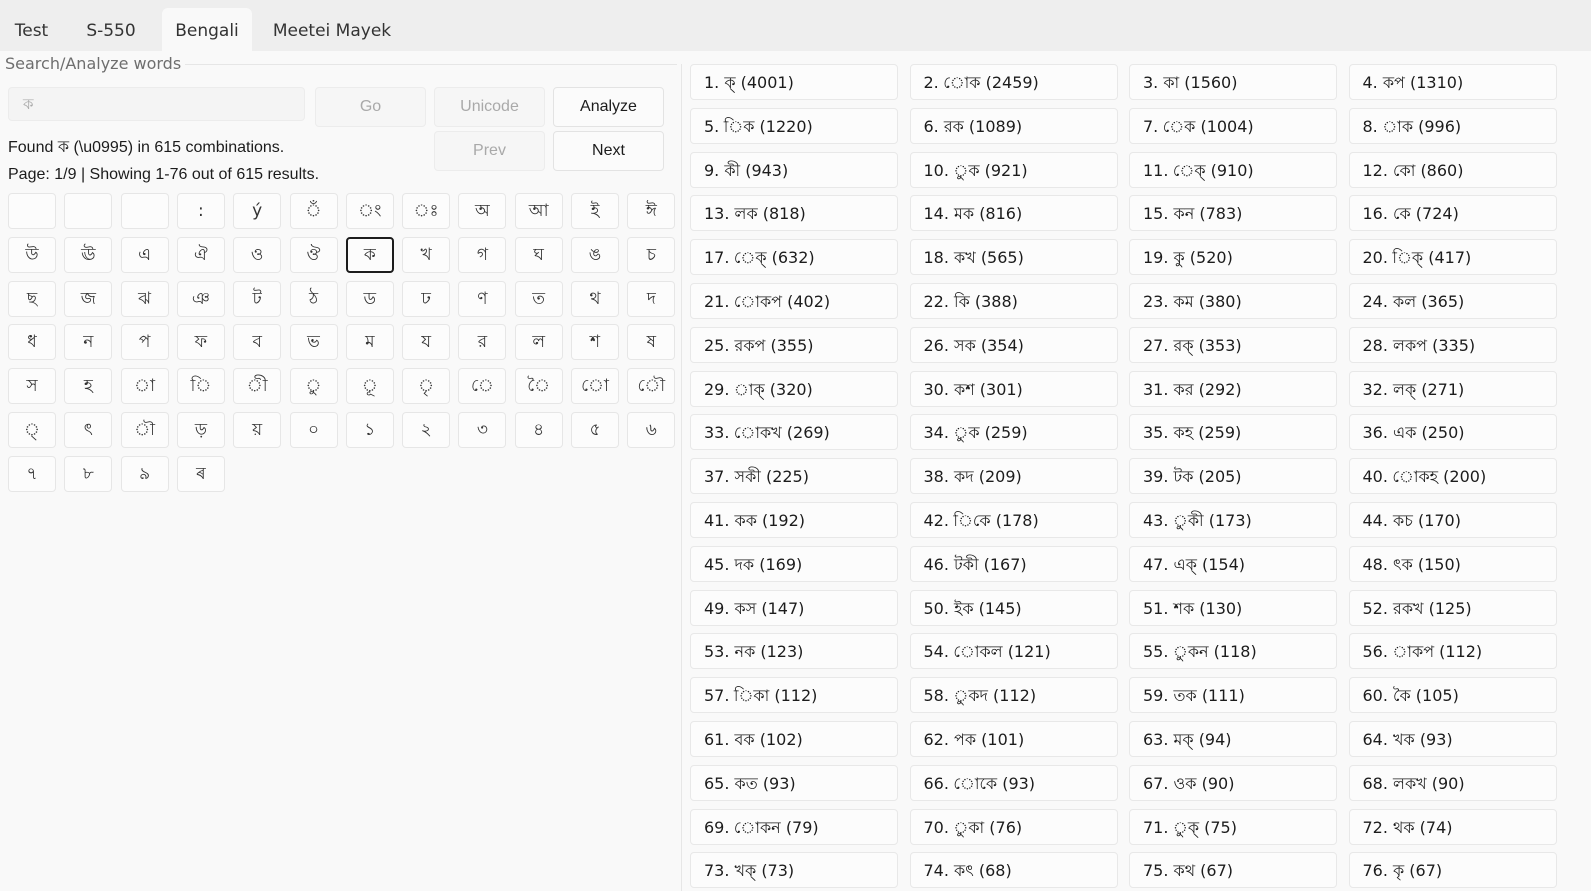 This screenshot has height=891, width=1591. What do you see at coordinates (1452, 651) in the screenshot?
I see `result-item: 56. াকপ (112)` at bounding box center [1452, 651].